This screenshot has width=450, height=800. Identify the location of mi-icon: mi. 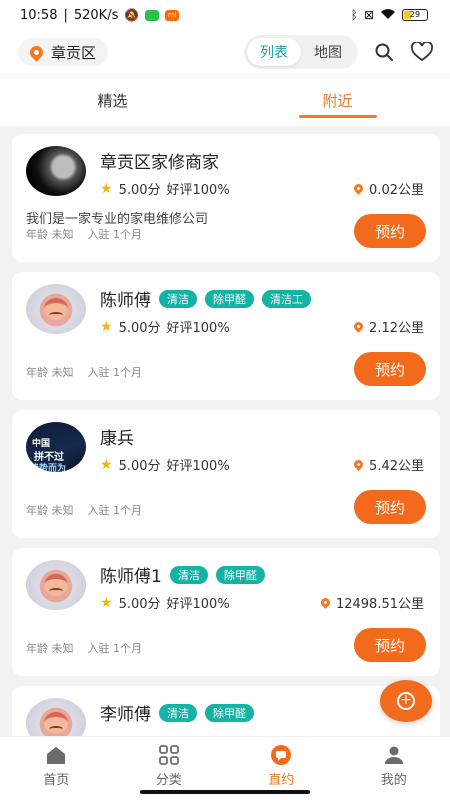
(172, 15).